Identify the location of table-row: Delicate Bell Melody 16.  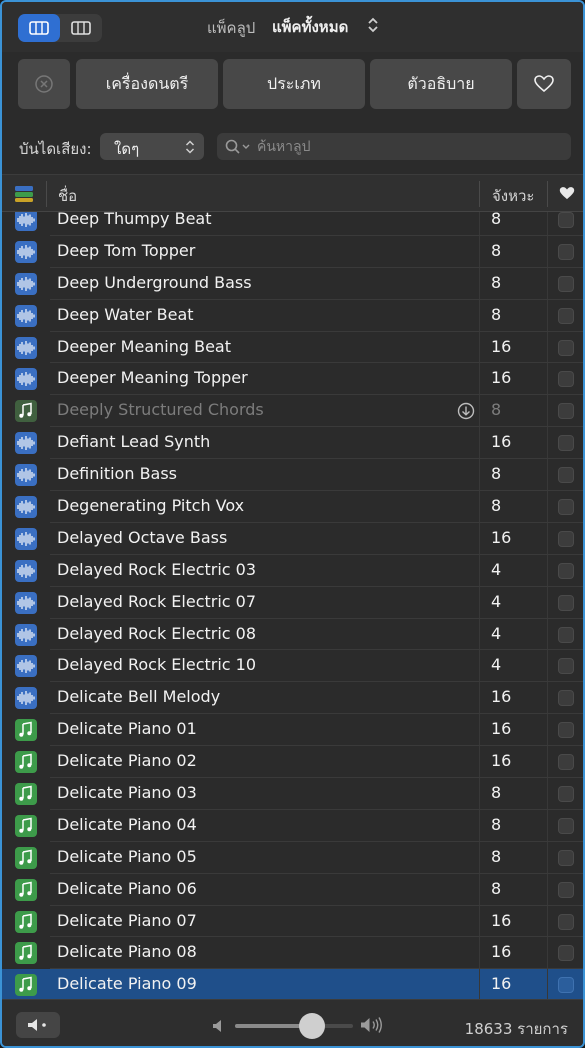
(292, 698).